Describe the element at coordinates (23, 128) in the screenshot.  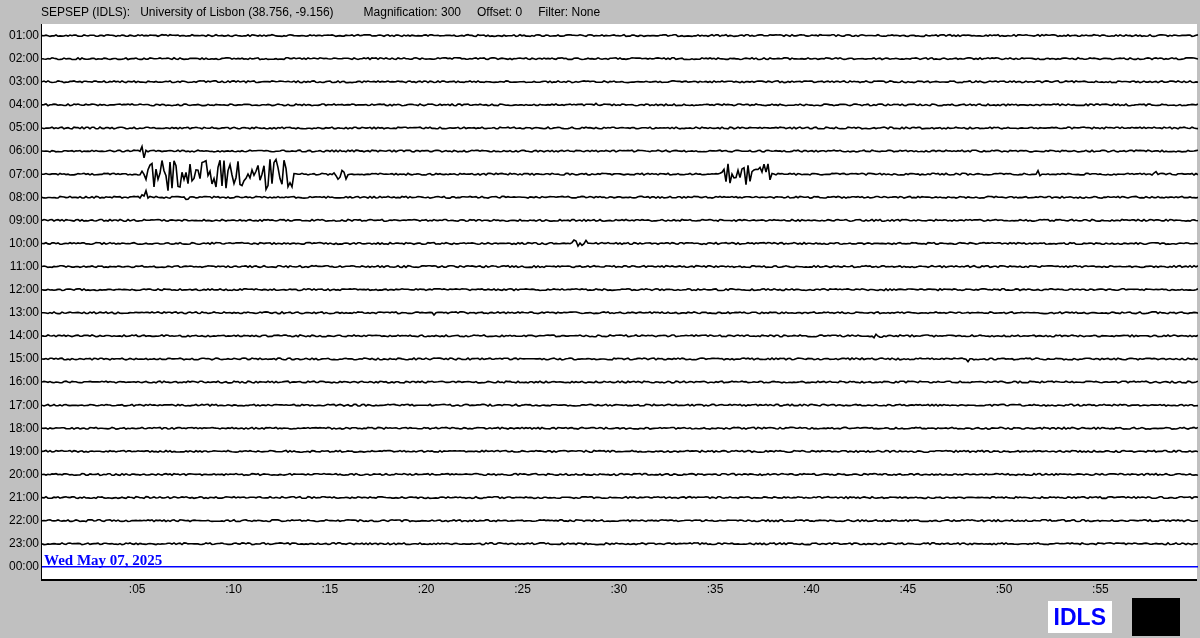
I see `hour-label: 05:00` at that location.